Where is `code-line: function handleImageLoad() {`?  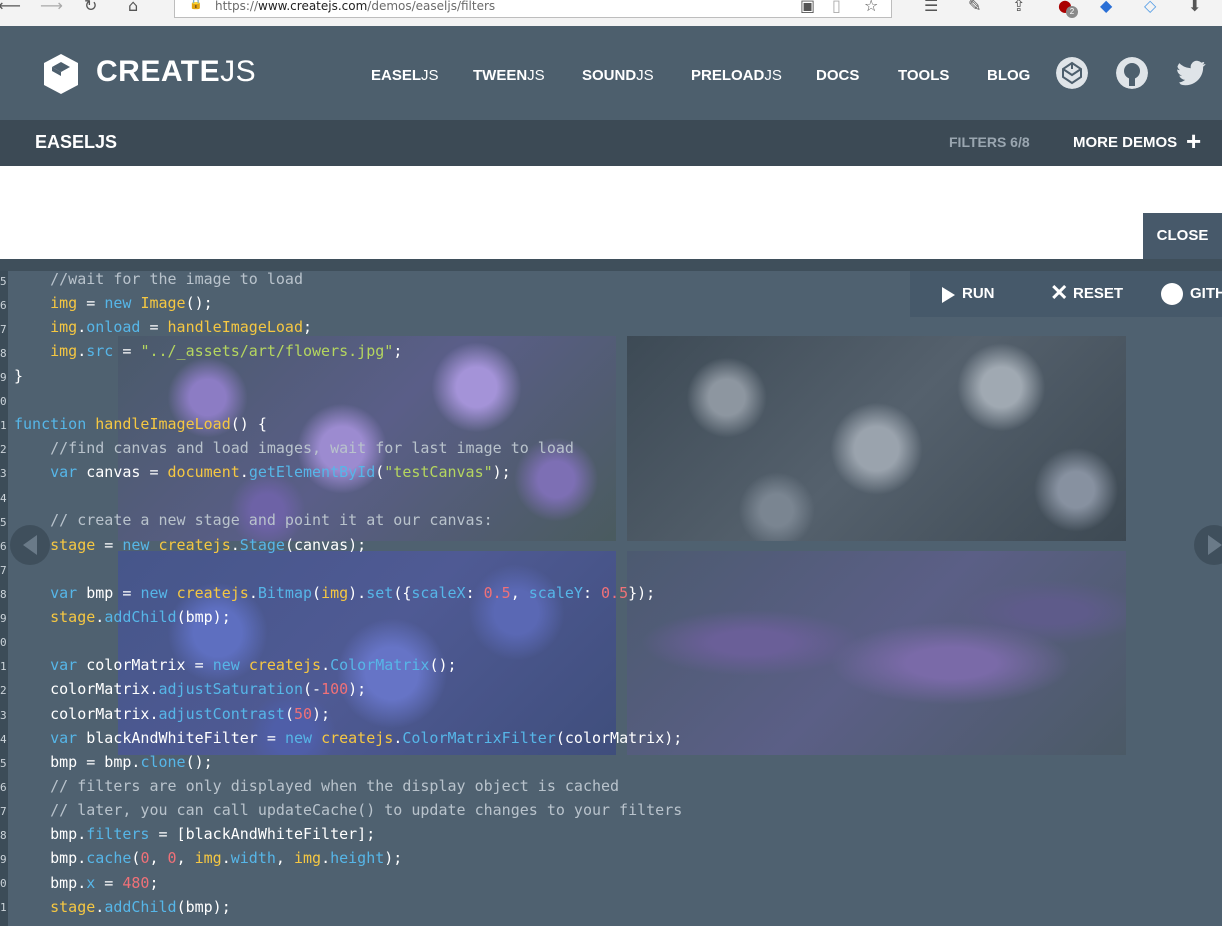
code-line: function handleImageLoad() { is located at coordinates (348, 424).